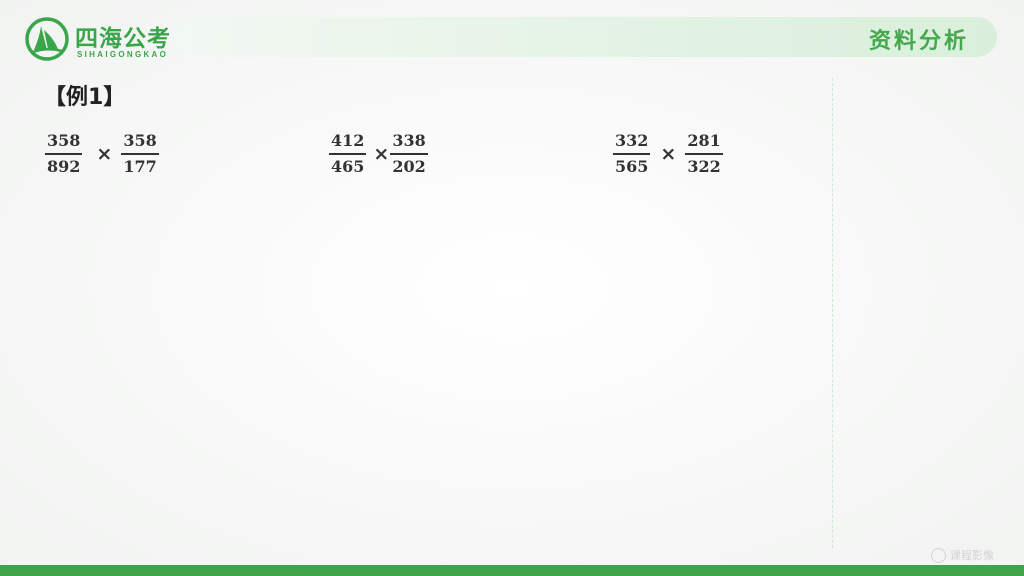 This screenshot has height=576, width=1024. I want to click on denominator: 465, so click(348, 166).